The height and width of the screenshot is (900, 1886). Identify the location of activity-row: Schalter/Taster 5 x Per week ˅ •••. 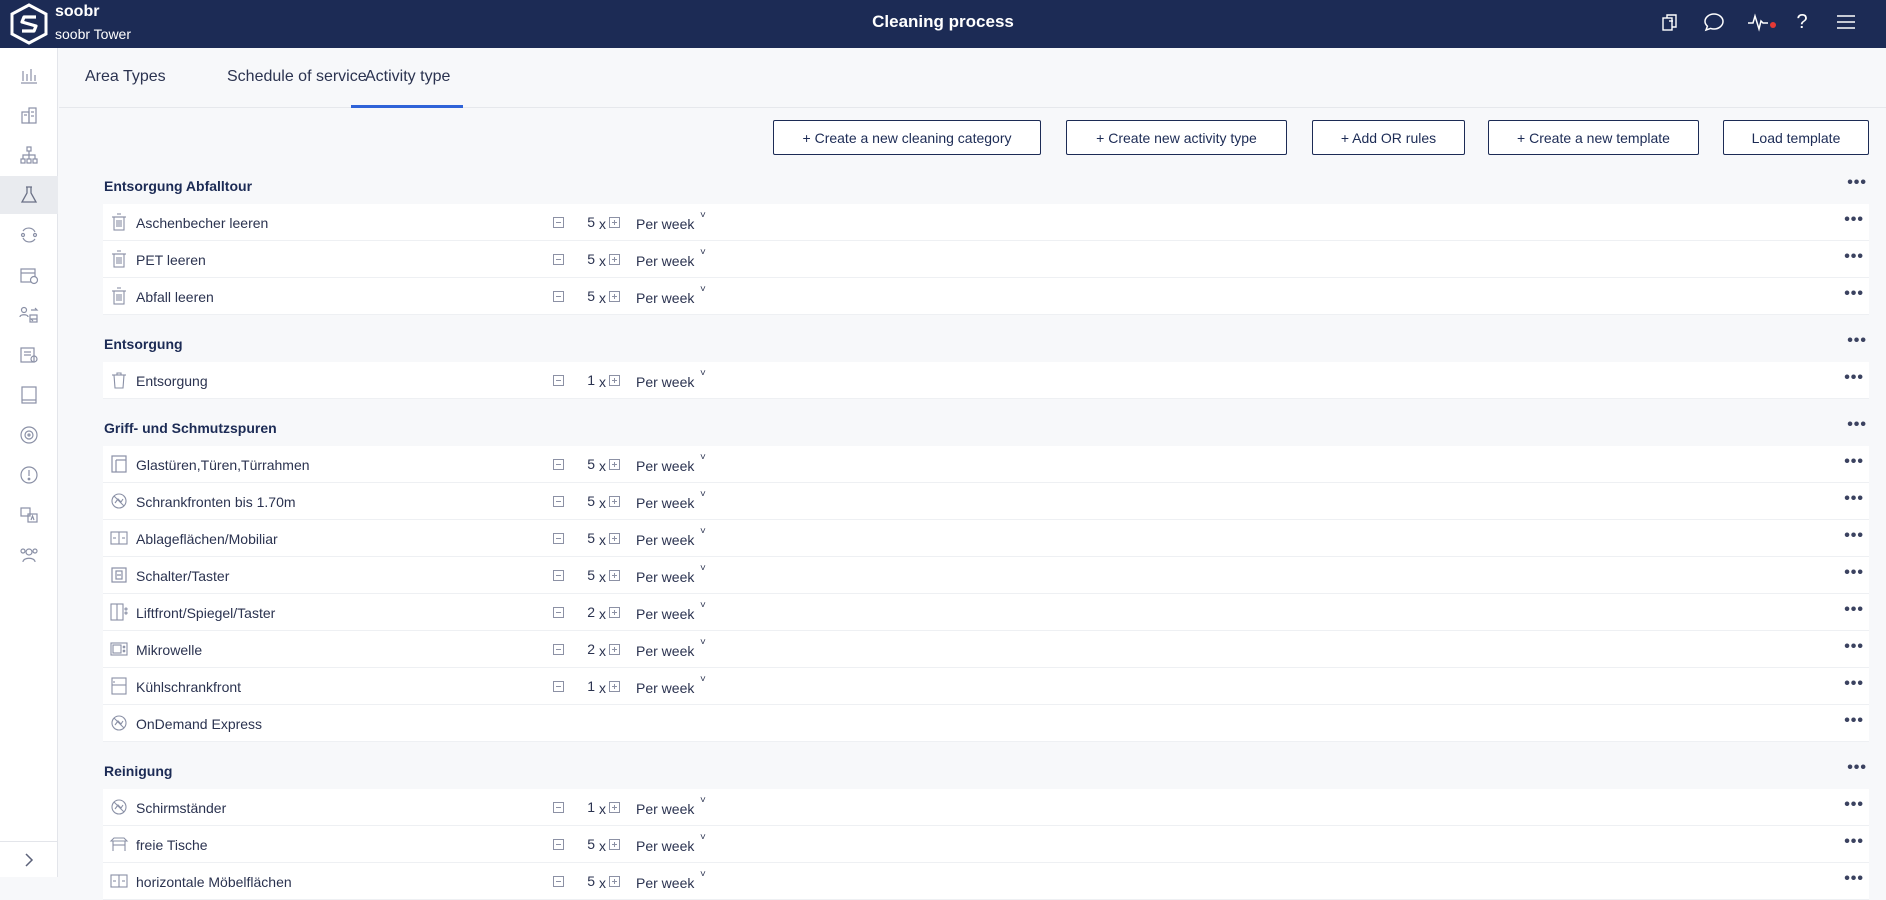
(986, 575).